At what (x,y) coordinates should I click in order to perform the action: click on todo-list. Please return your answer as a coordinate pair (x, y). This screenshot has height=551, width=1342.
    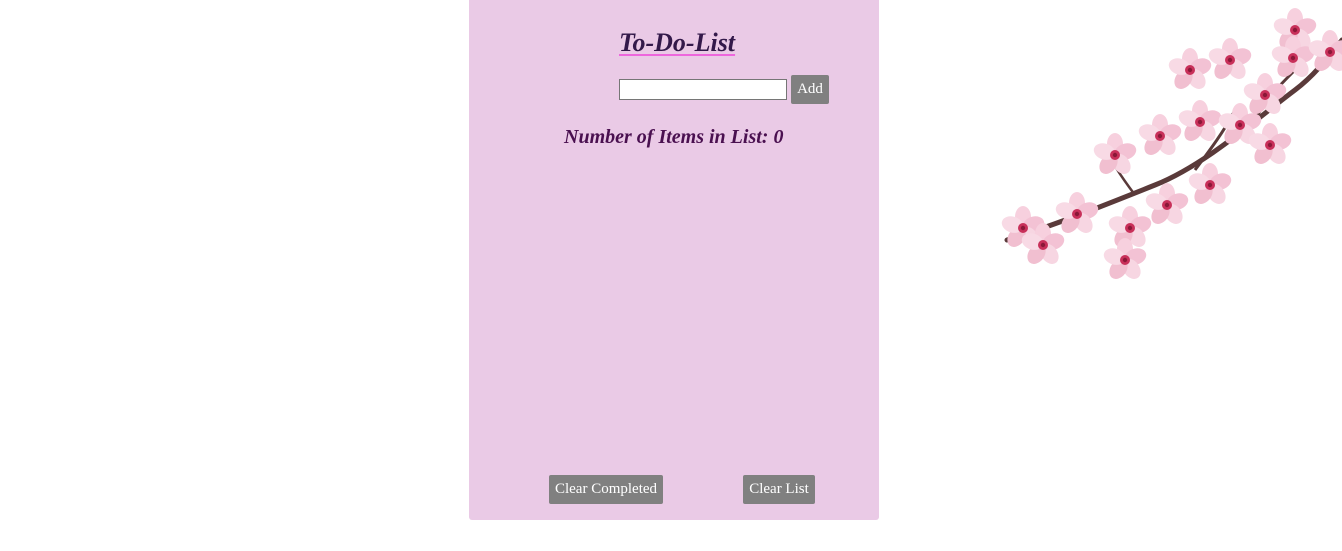
    Looking at the image, I should click on (674, 310).